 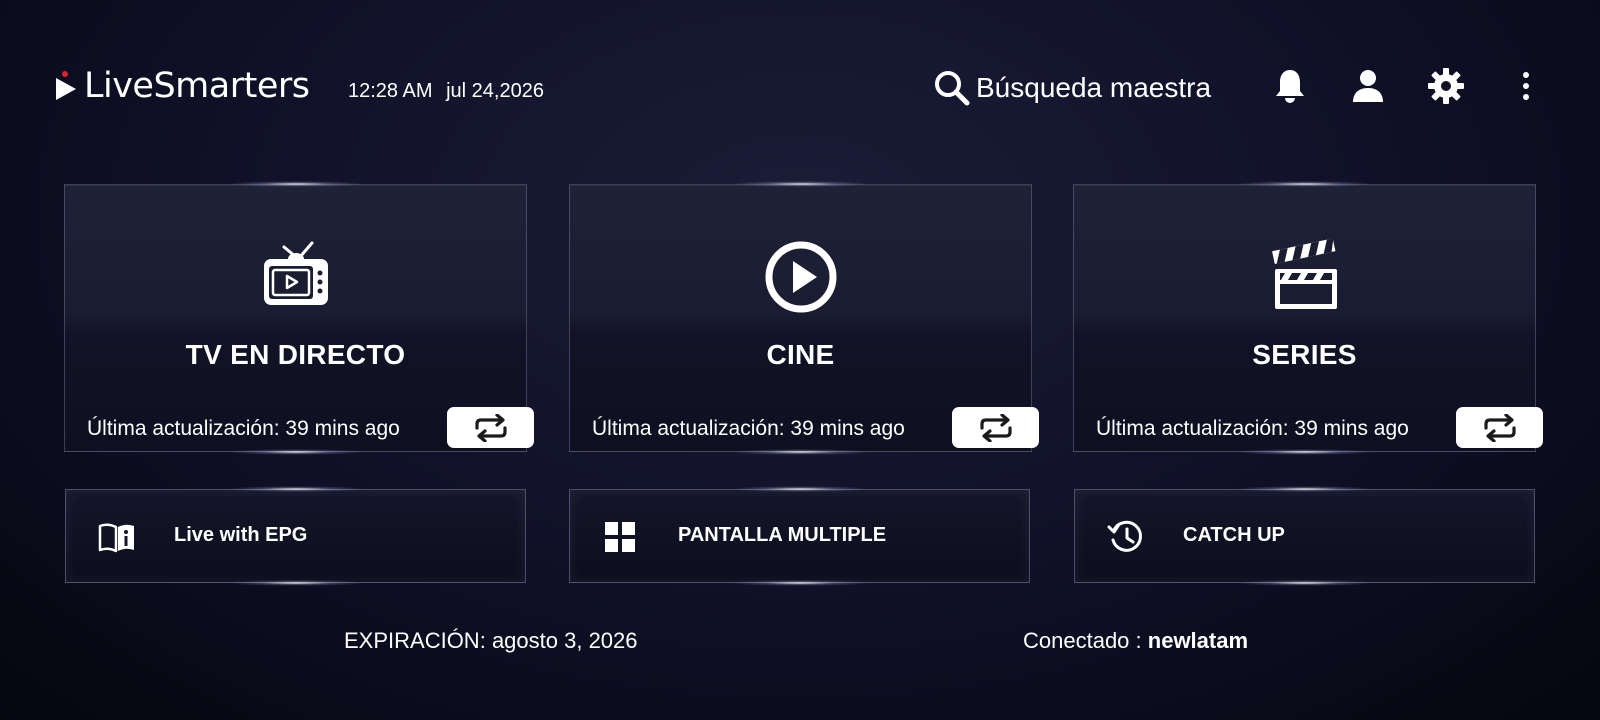 What do you see at coordinates (801, 277) in the screenshot?
I see `play-circle-icon` at bounding box center [801, 277].